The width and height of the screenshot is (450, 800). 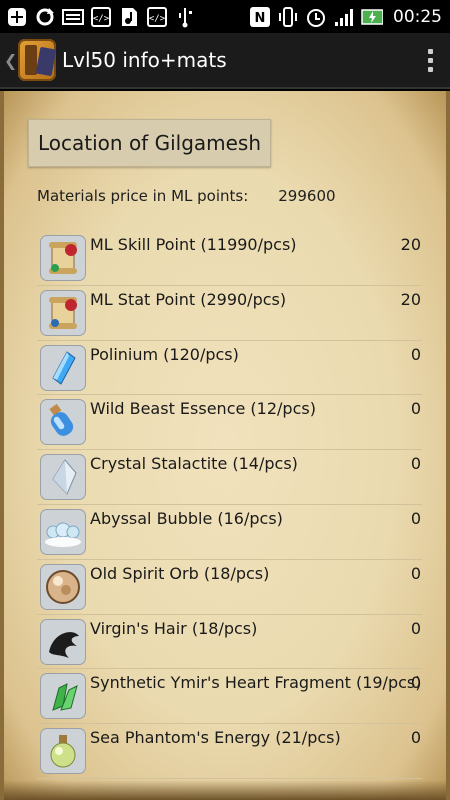 What do you see at coordinates (417, 16) in the screenshot?
I see `clock-time: 00:25` at bounding box center [417, 16].